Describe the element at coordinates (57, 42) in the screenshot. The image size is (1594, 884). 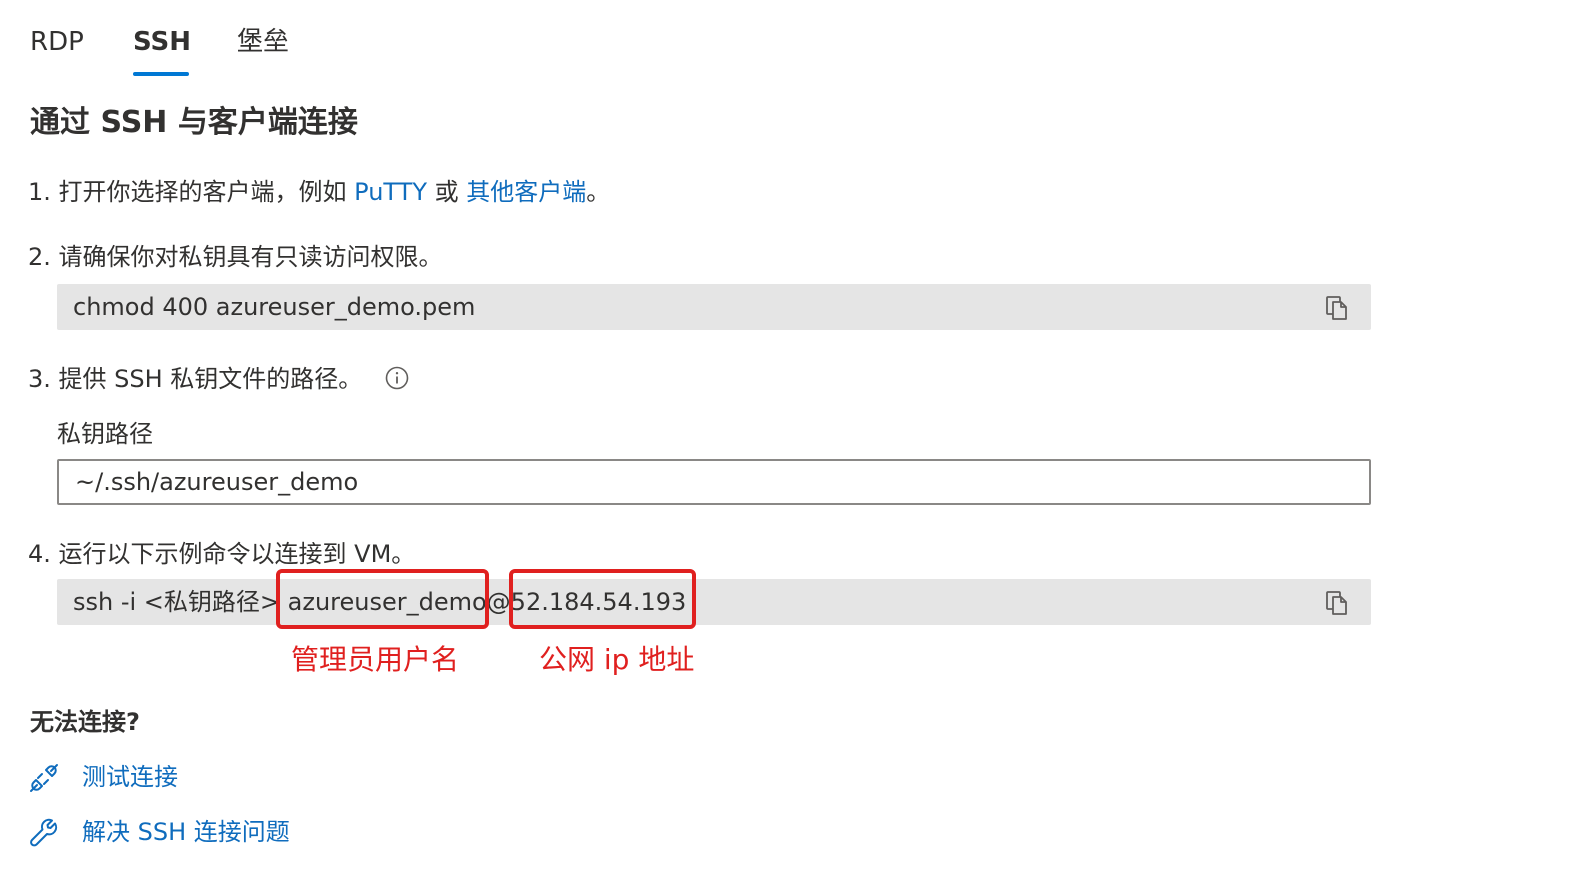
I see `tab-rdp: RDP` at that location.